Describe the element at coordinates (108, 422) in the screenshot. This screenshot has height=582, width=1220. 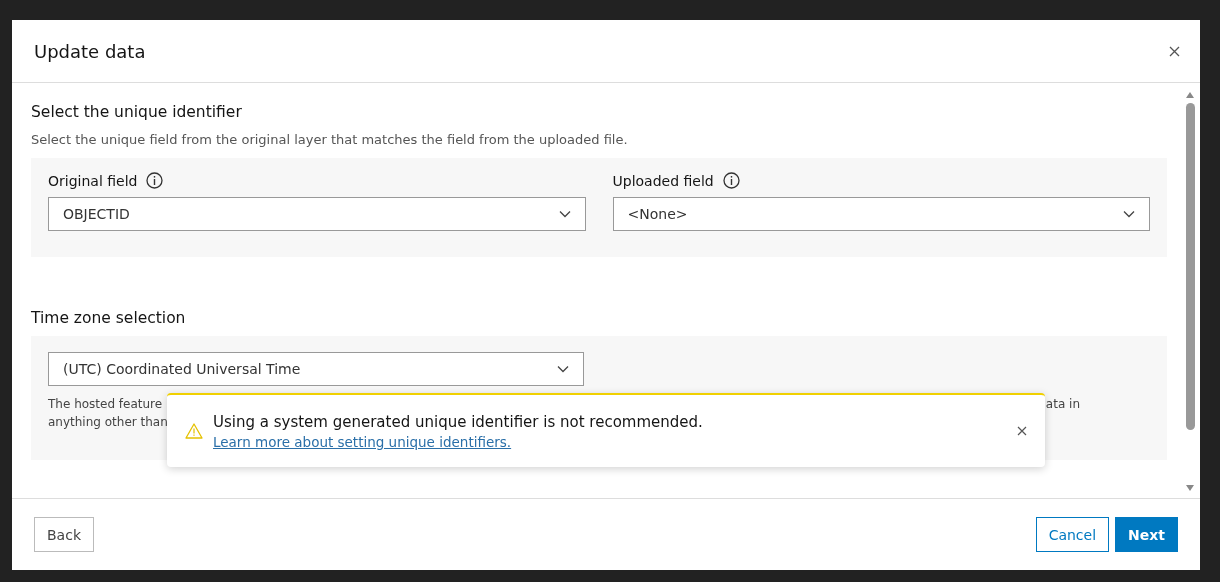
I see `help-text: anything other than` at that location.